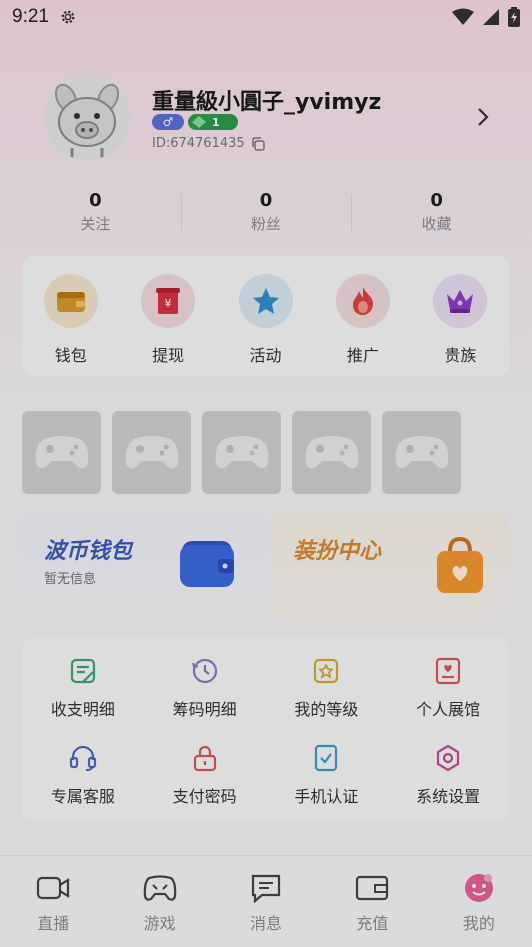 The width and height of the screenshot is (532, 947). What do you see at coordinates (460, 355) in the screenshot?
I see `quick-action-label: 贵族` at bounding box center [460, 355].